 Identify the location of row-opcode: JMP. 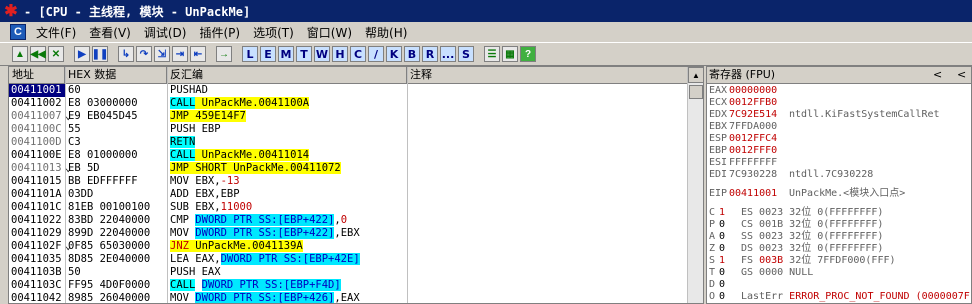
(179, 116).